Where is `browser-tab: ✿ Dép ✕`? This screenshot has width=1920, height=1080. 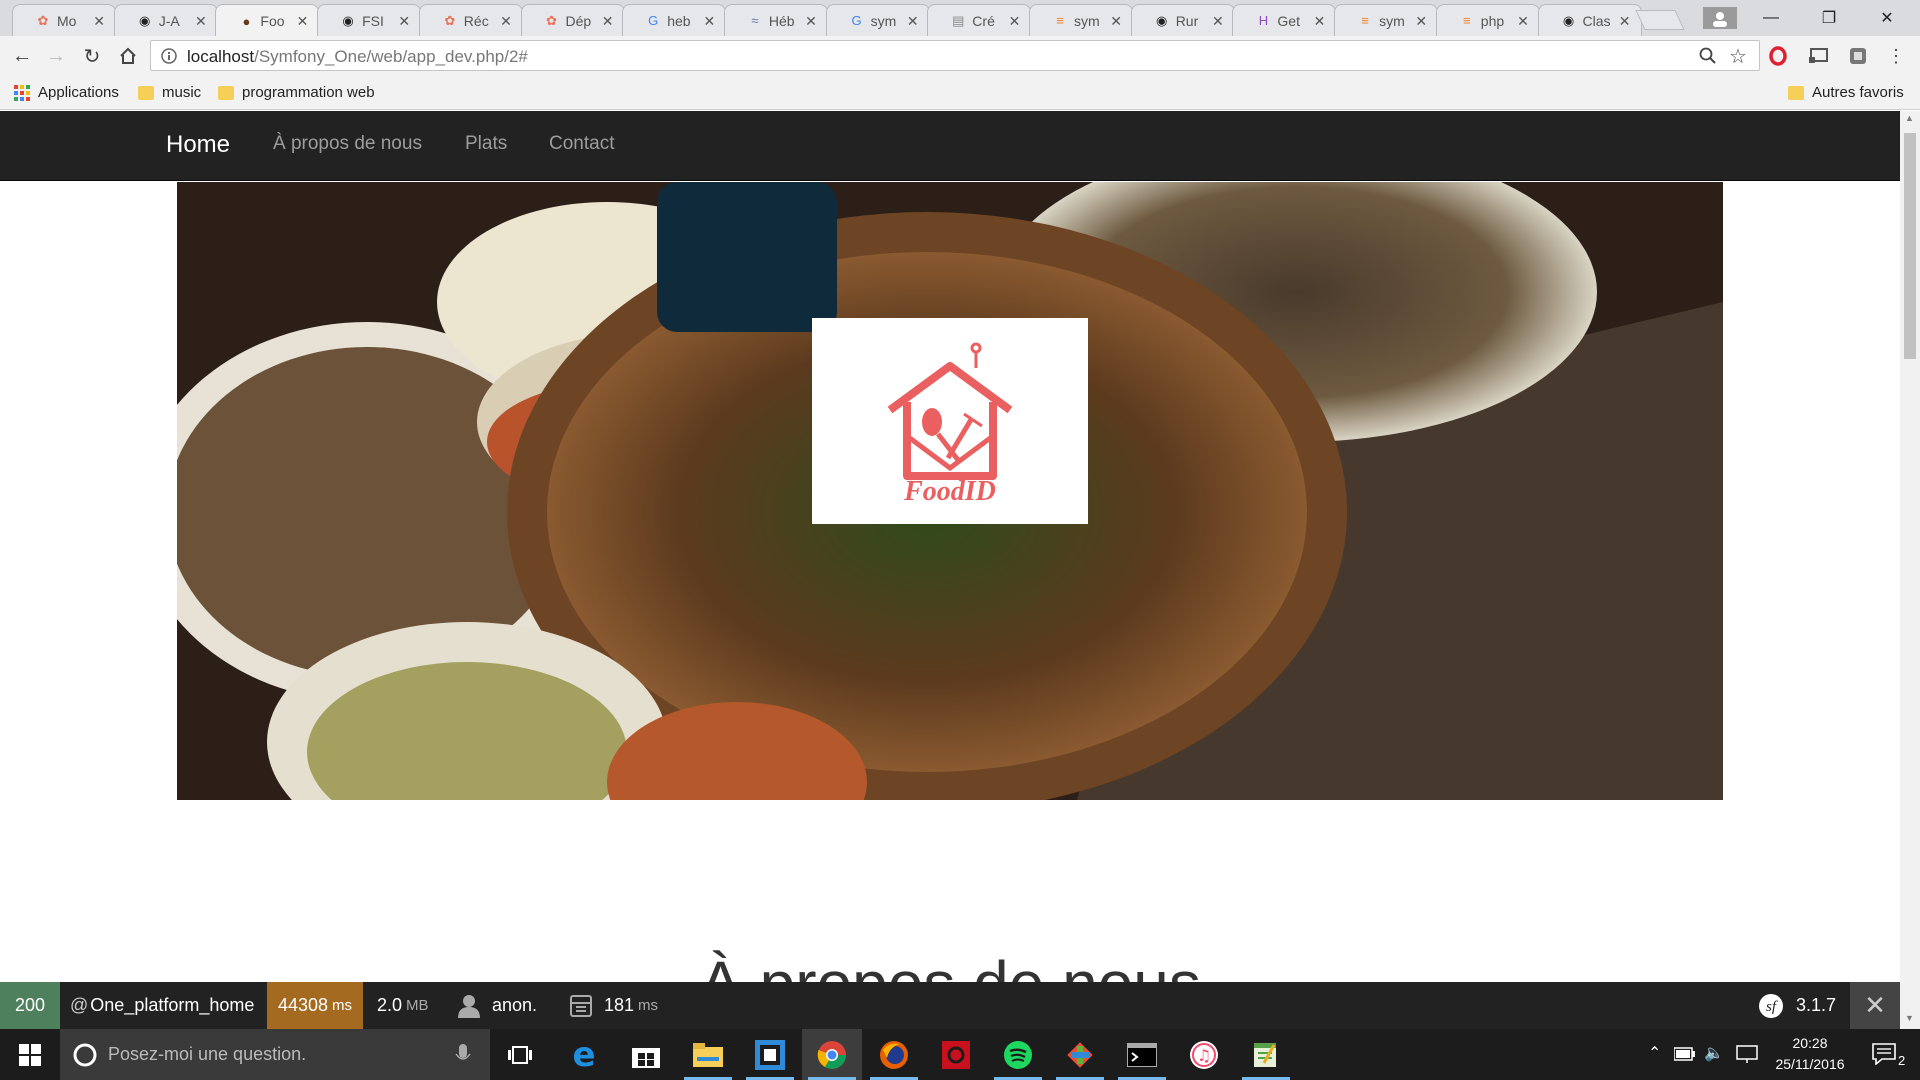
browser-tab: ✿ Dép ✕ is located at coordinates (572, 20).